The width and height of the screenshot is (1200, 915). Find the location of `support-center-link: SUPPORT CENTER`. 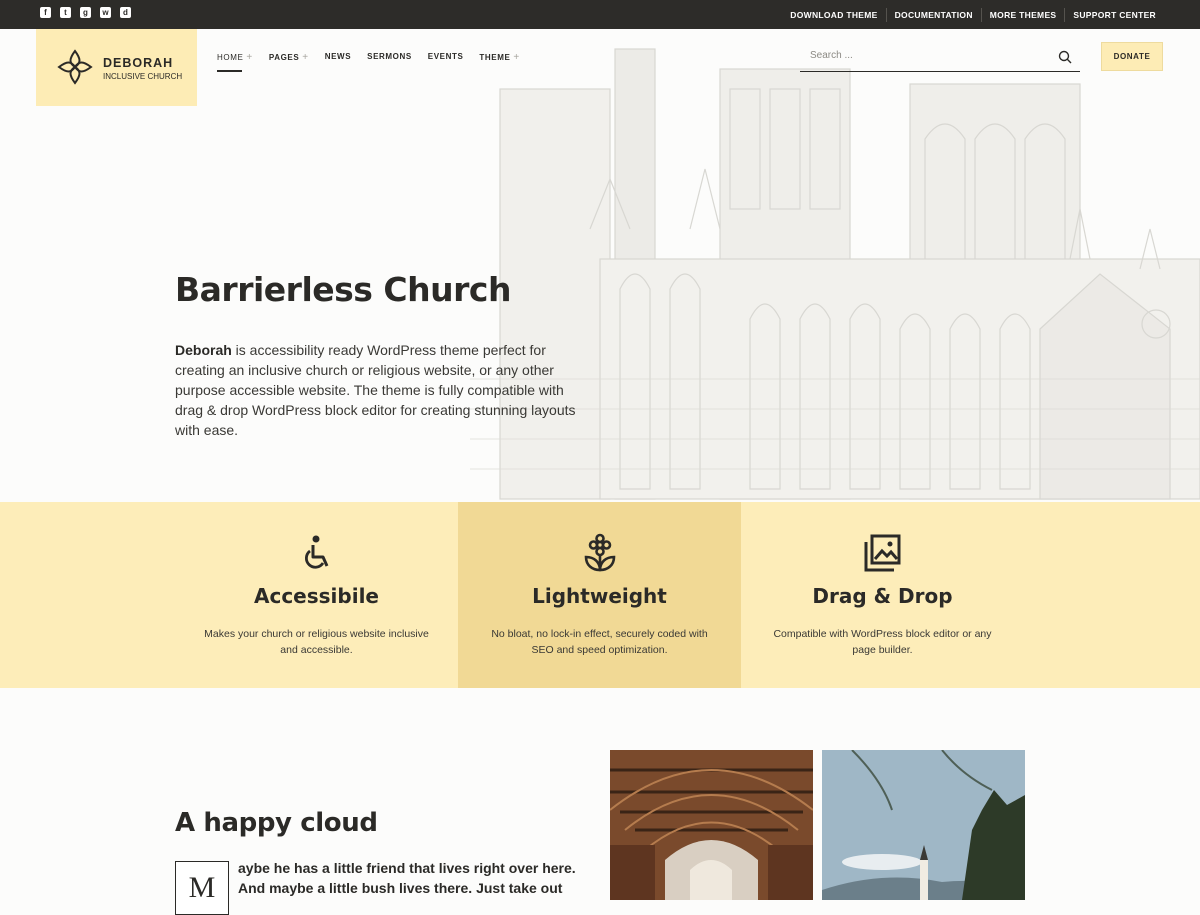

support-center-link: SUPPORT CENTER is located at coordinates (1114, 14).